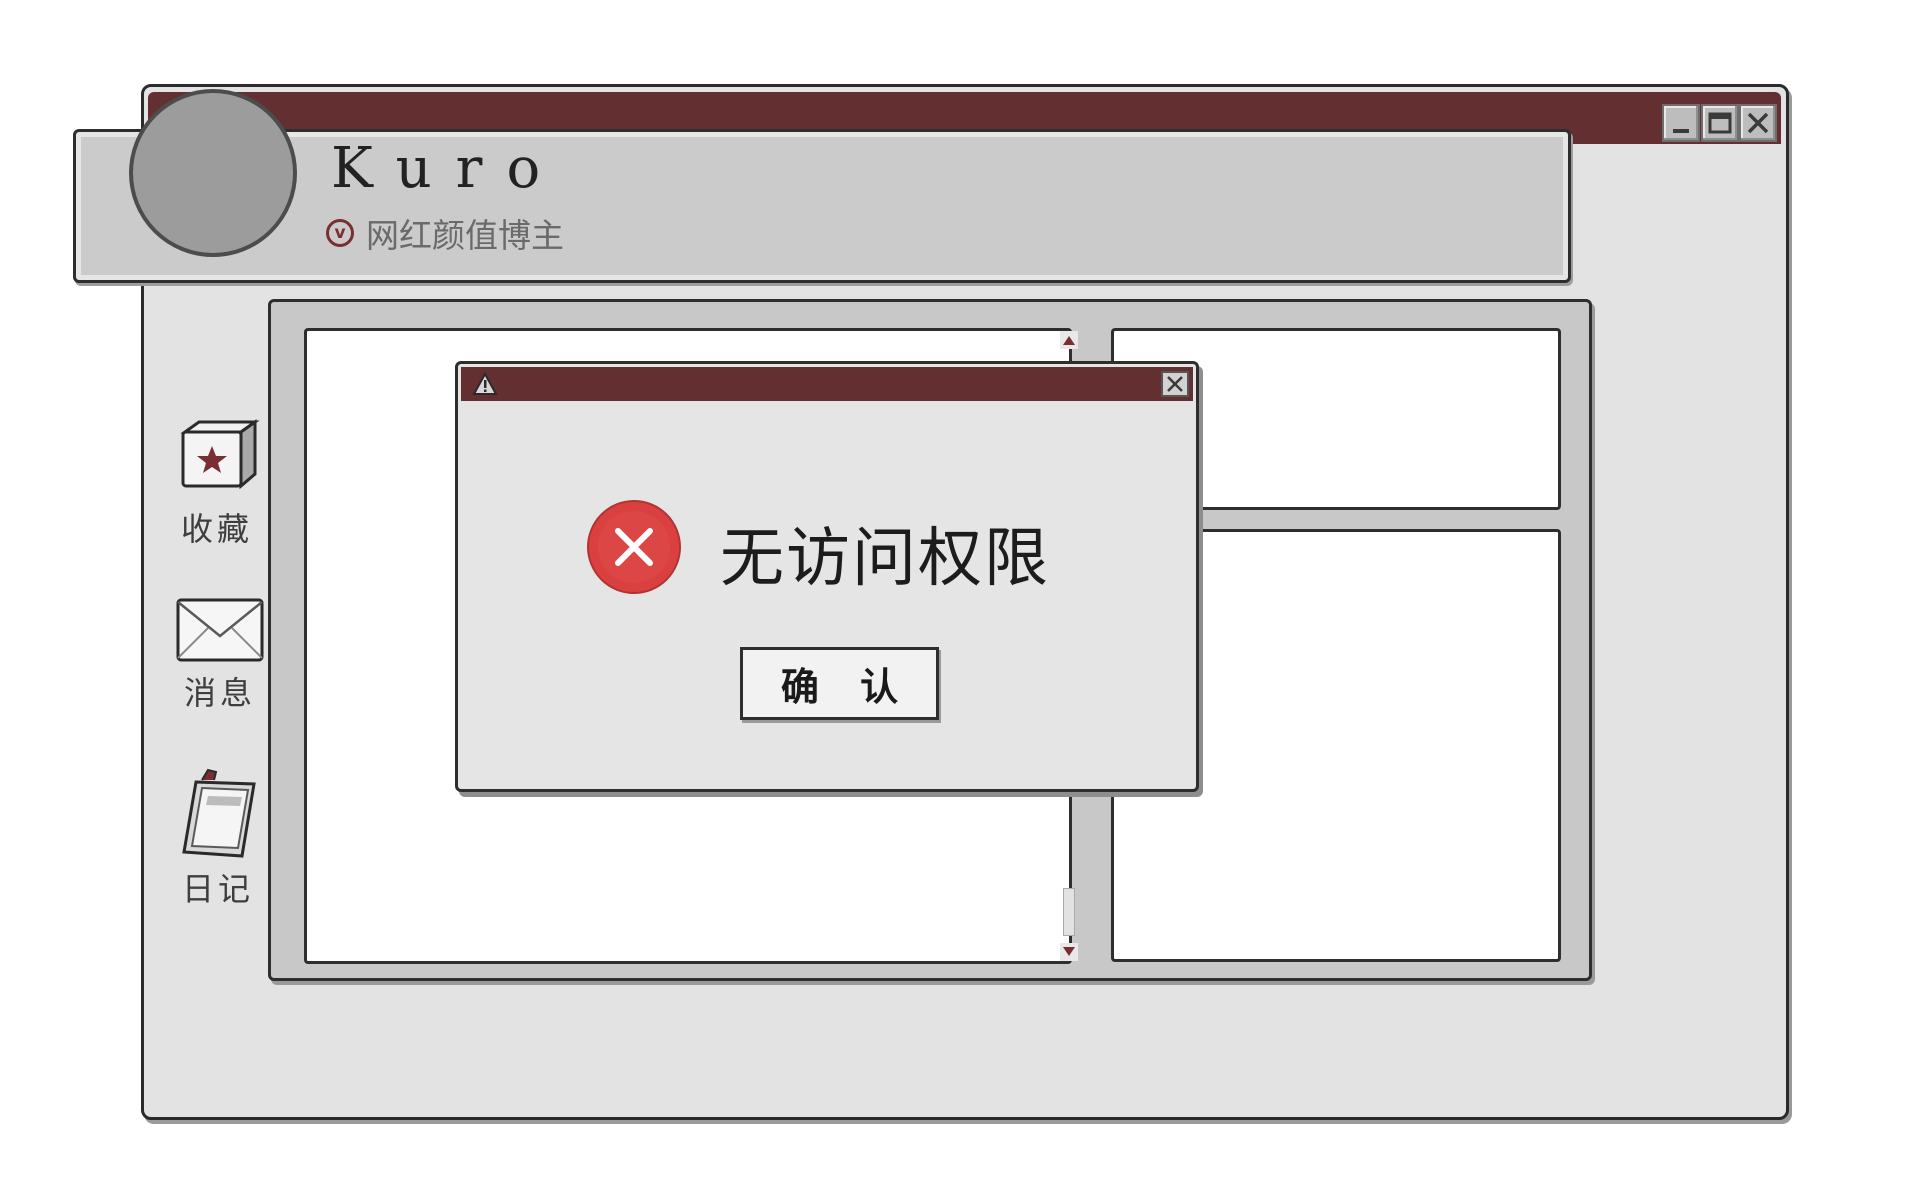 The height and width of the screenshot is (1200, 1920). What do you see at coordinates (340, 233) in the screenshot?
I see `verified-icon: v` at bounding box center [340, 233].